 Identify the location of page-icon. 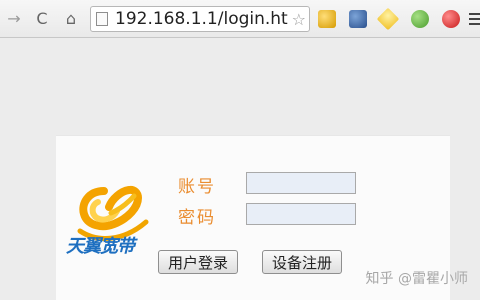
(102, 19).